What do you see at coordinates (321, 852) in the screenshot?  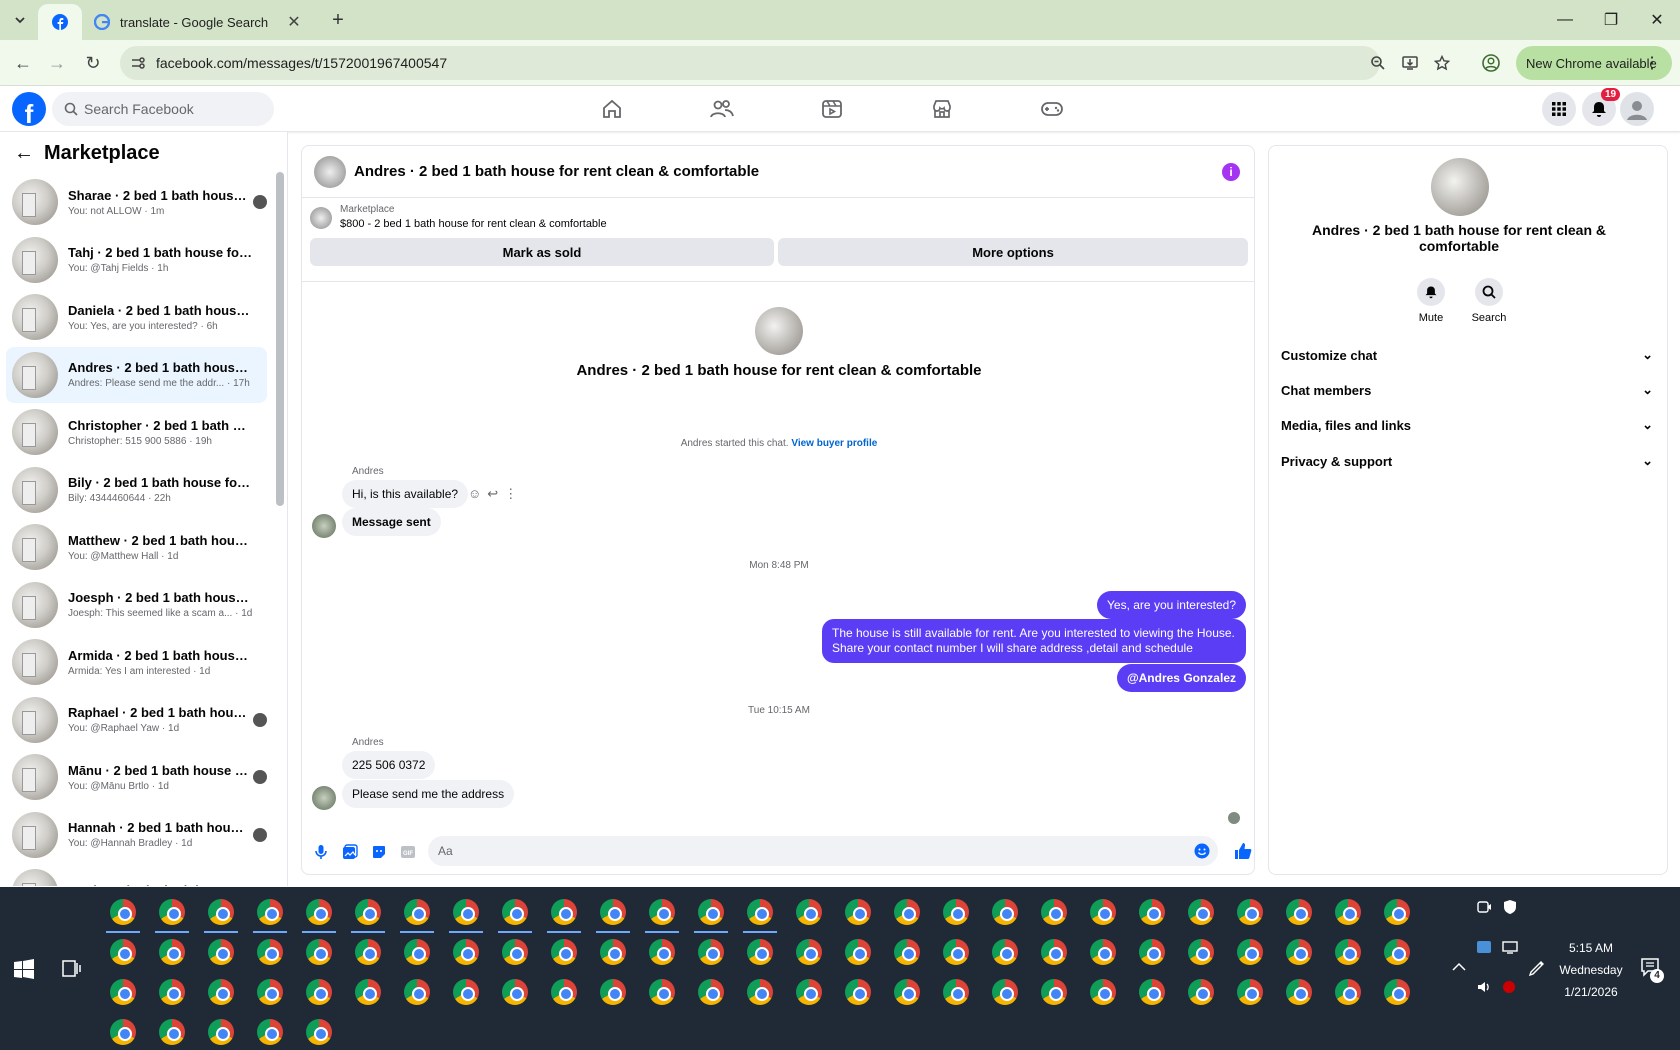 I see `microphone-icon` at bounding box center [321, 852].